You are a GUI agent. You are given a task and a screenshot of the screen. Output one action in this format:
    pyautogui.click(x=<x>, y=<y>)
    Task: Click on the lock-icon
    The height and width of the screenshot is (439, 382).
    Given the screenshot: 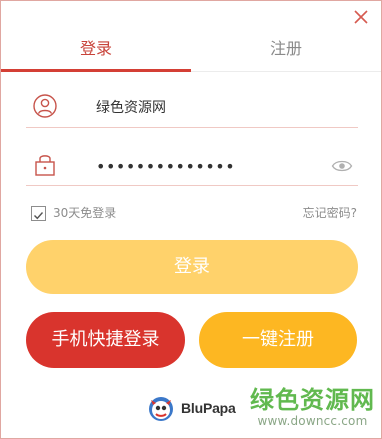 What is the action you would take?
    pyautogui.click(x=45, y=164)
    